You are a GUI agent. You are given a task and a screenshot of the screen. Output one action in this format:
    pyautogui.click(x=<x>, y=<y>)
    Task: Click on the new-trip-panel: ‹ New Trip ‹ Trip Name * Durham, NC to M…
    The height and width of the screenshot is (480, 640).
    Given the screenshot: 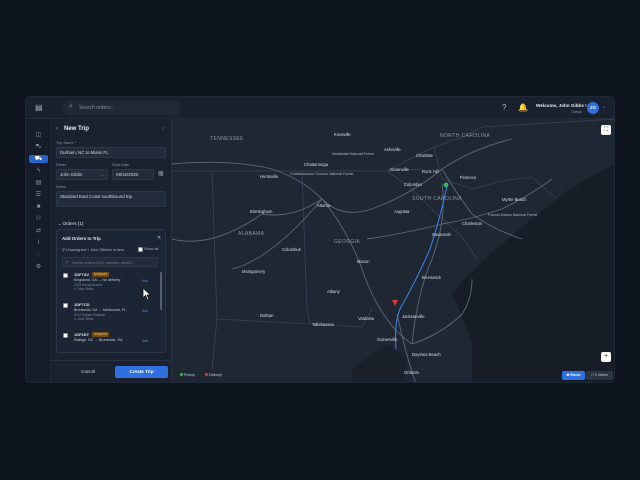 What is the action you would take?
    pyautogui.click(x=111, y=250)
    